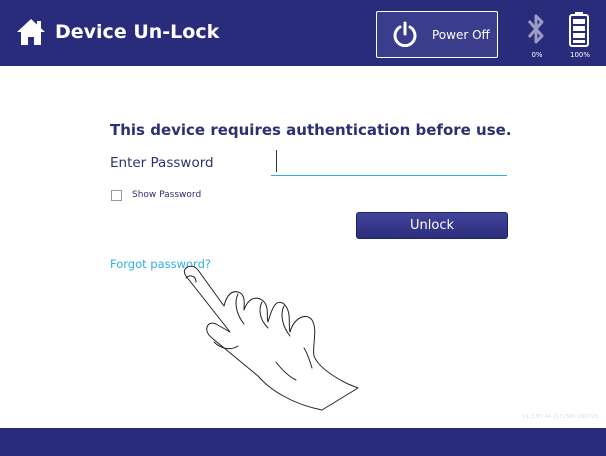  Describe the element at coordinates (537, 55) in the screenshot. I see `bluetooth-level: 0%` at that location.